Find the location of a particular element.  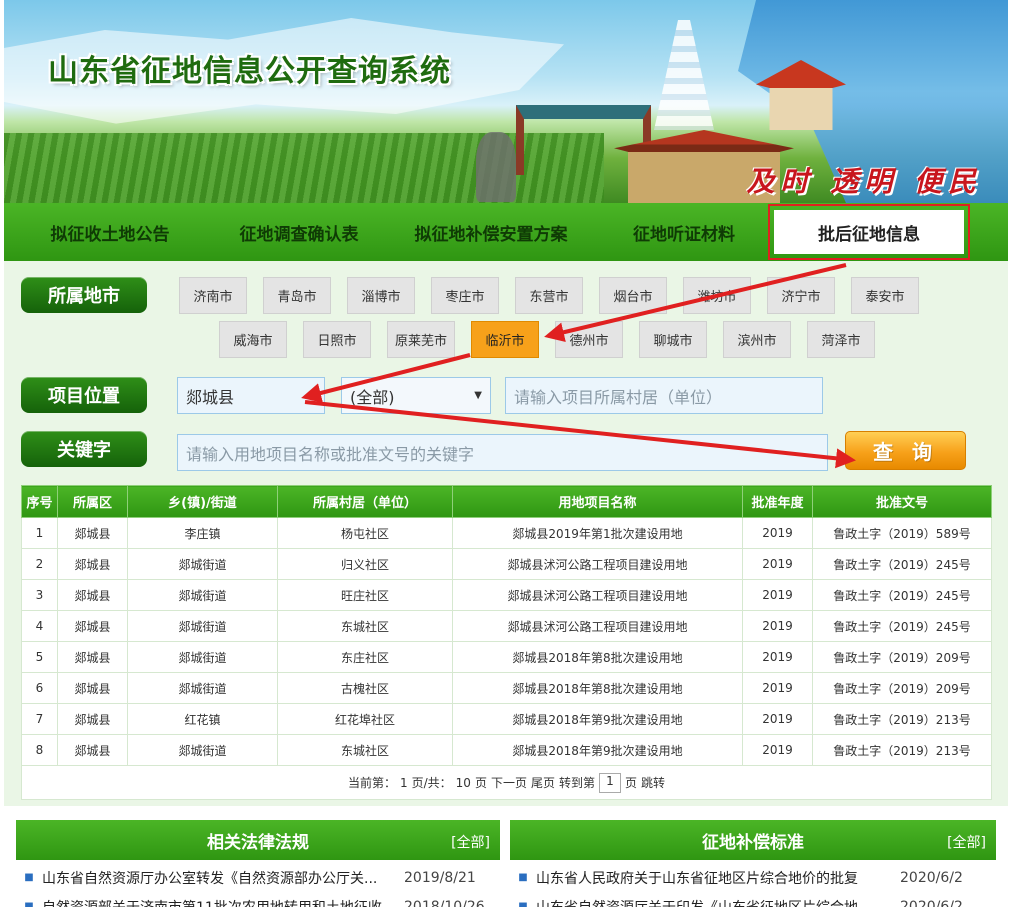

city-liaocheng: 聊城市 is located at coordinates (673, 339).